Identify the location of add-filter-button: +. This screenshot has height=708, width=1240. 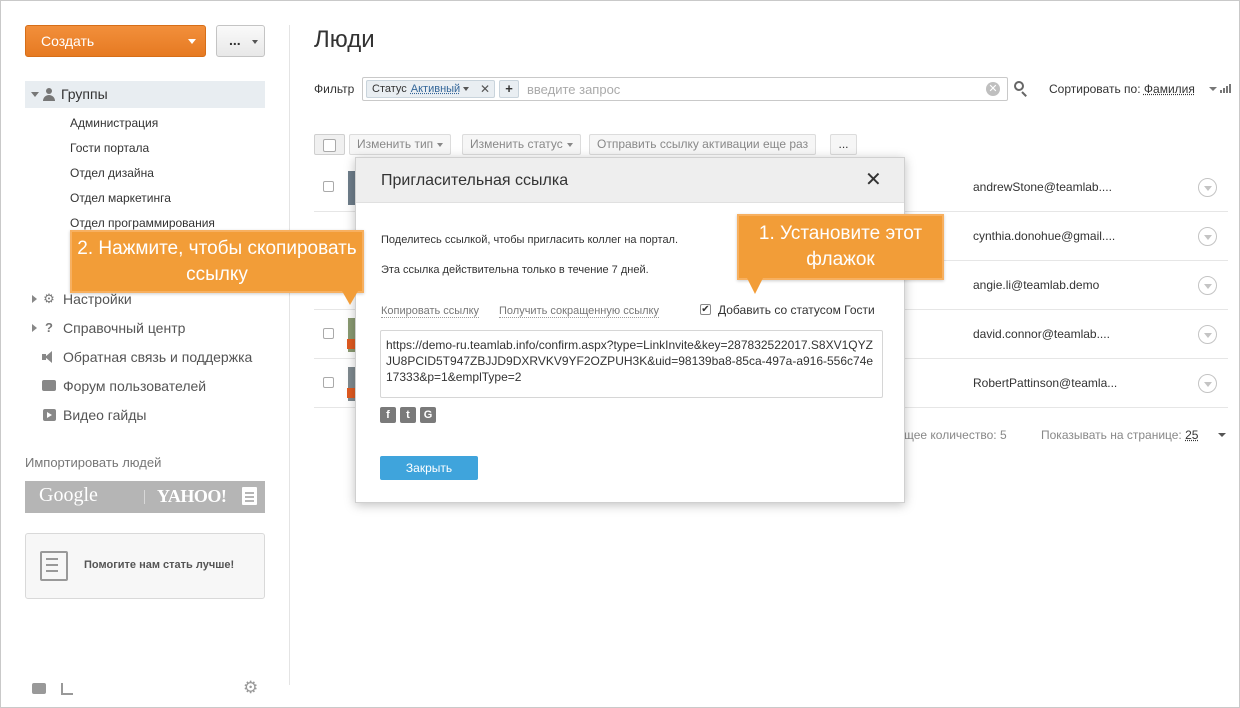
(509, 89).